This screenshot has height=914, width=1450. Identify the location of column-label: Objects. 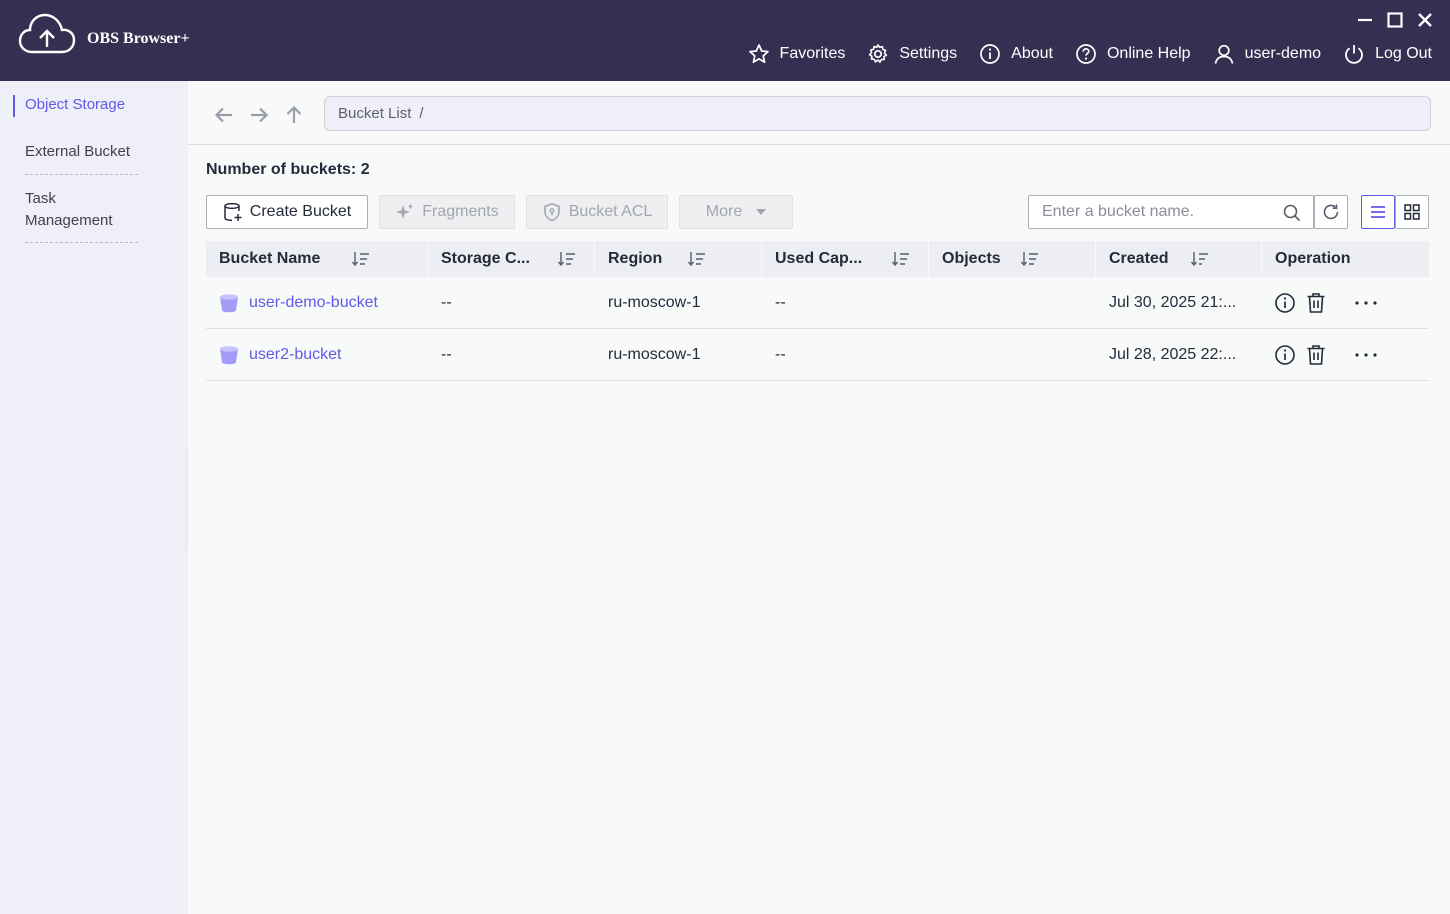
(971, 258).